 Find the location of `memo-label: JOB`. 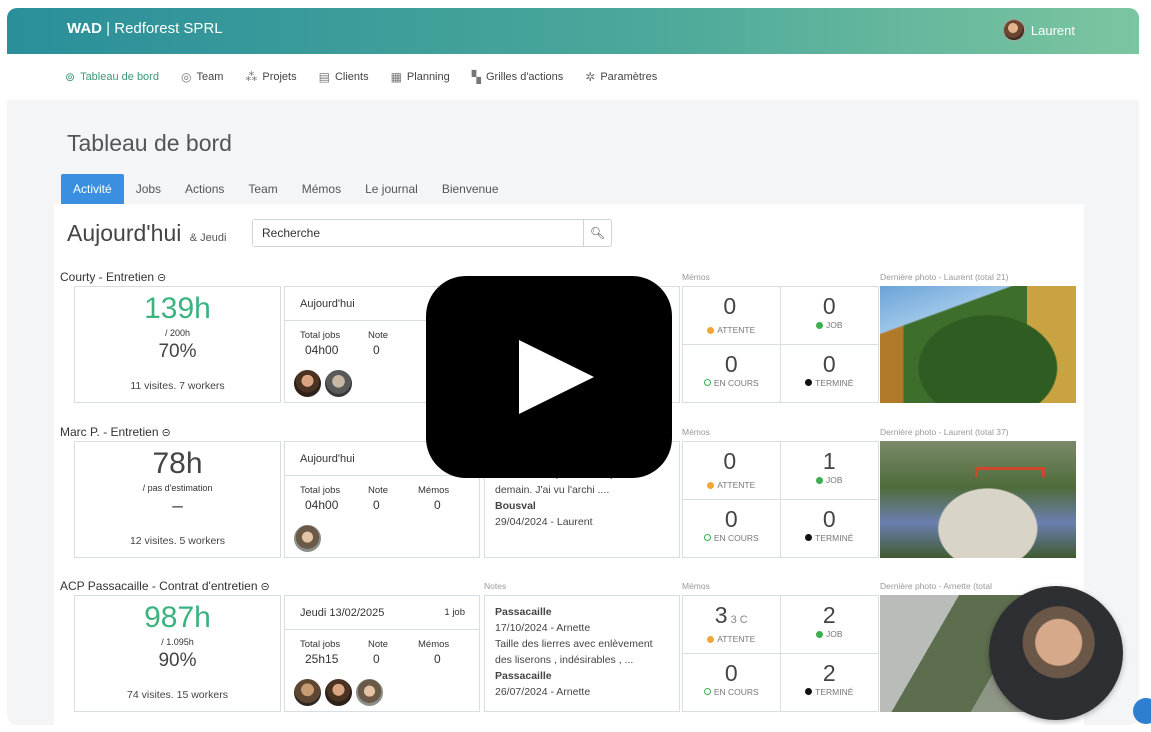

memo-label: JOB is located at coordinates (834, 325).